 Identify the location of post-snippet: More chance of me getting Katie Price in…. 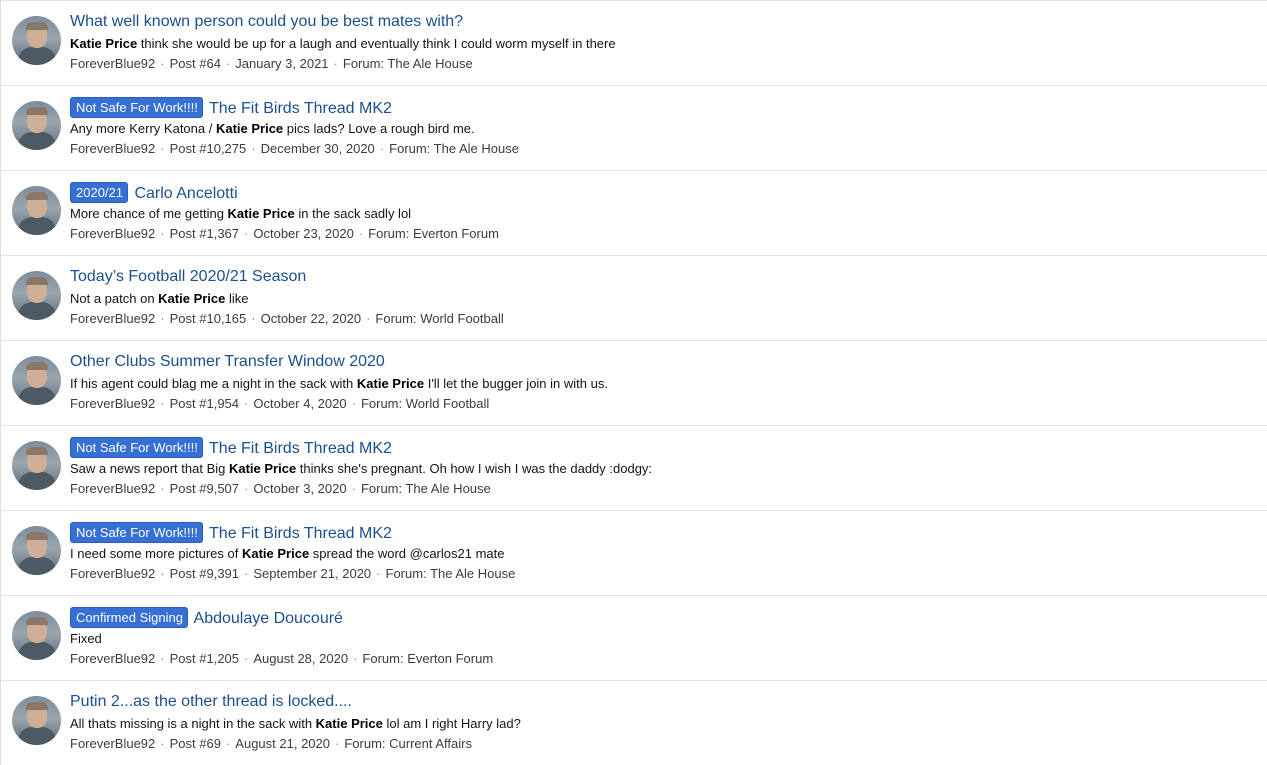
(663, 214).